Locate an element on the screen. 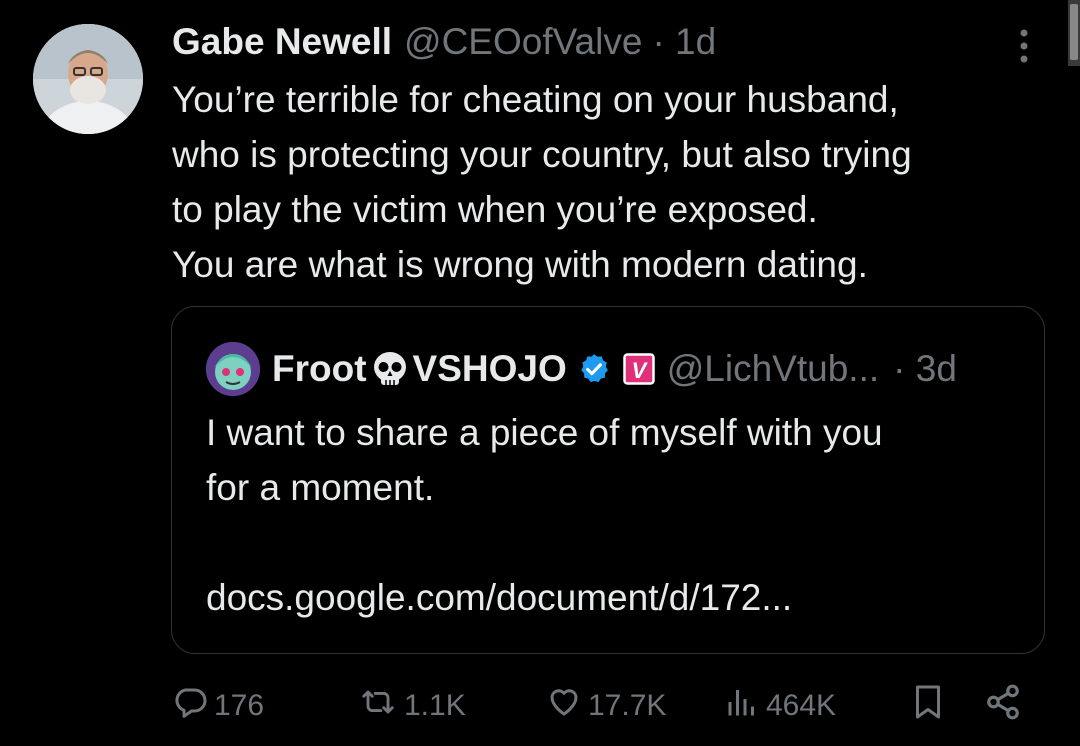  views-icon is located at coordinates (745, 706).